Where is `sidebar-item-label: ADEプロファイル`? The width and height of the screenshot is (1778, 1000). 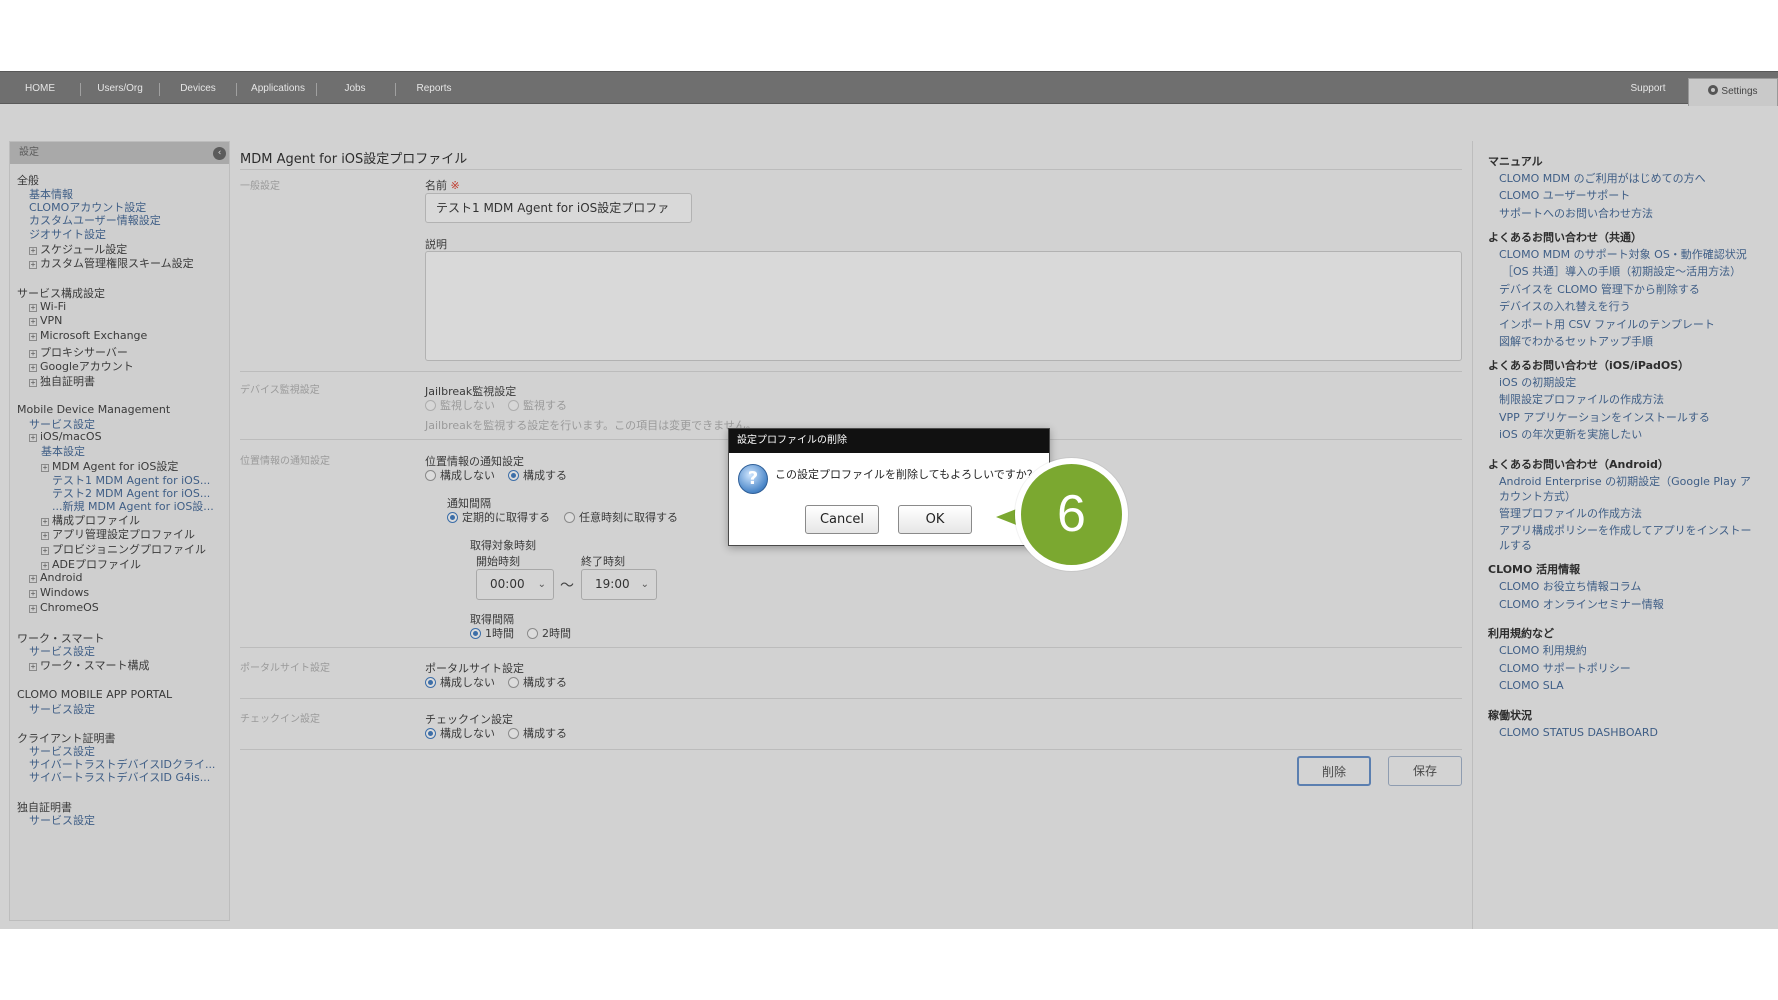
sidebar-item-label: ADEプロファイル is located at coordinates (96, 564).